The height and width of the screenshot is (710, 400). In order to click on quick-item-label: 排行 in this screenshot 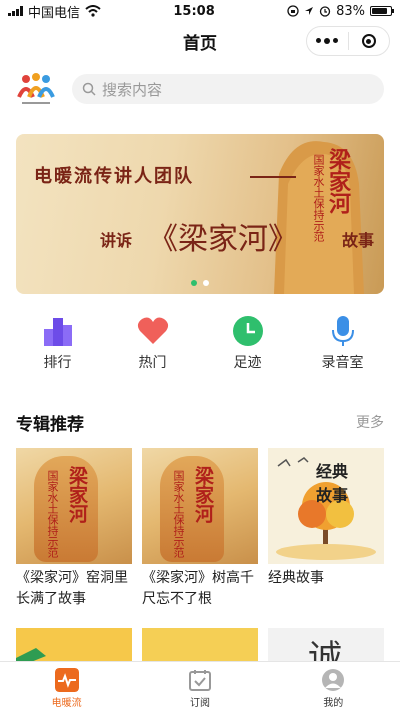, I will do `click(57, 363)`.